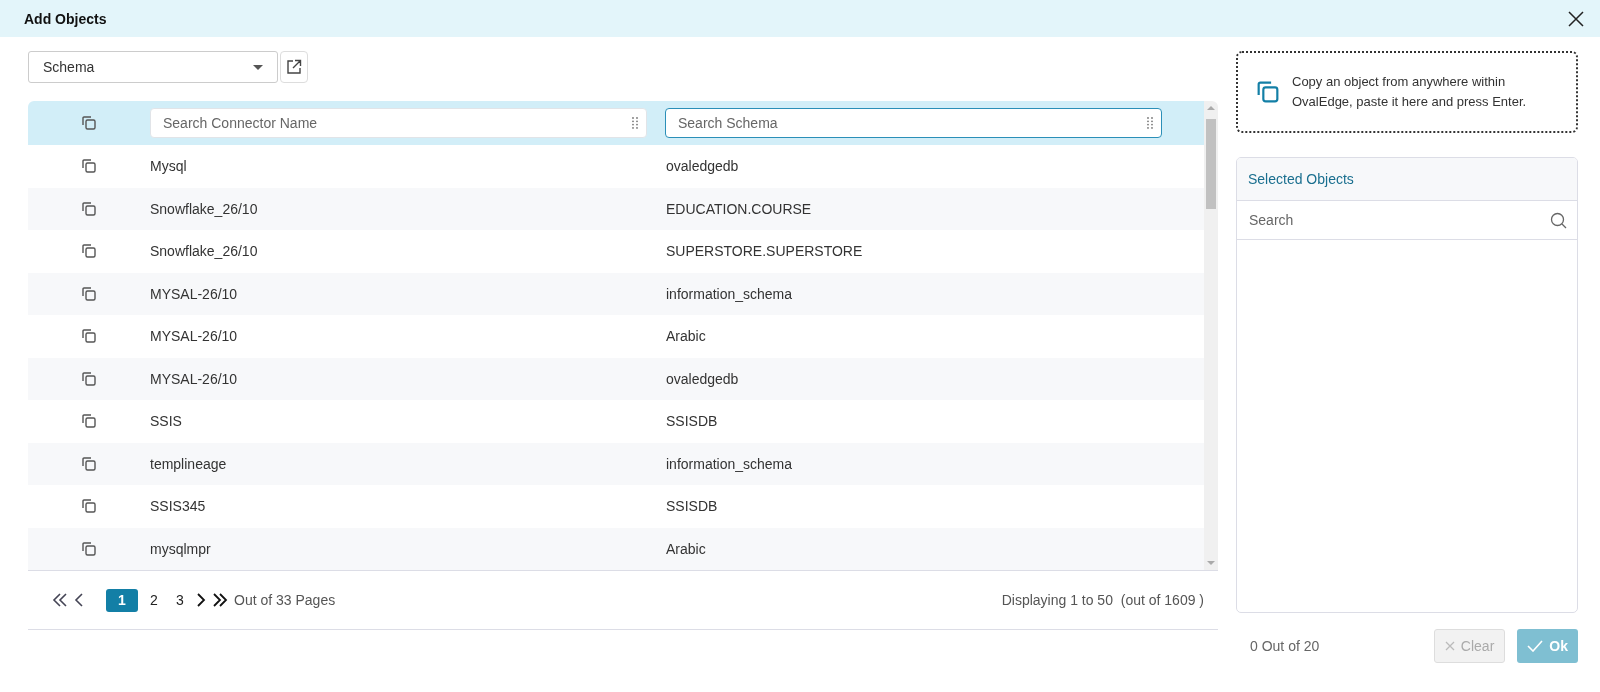  I want to click on dialog-title: Add Objects, so click(65, 18).